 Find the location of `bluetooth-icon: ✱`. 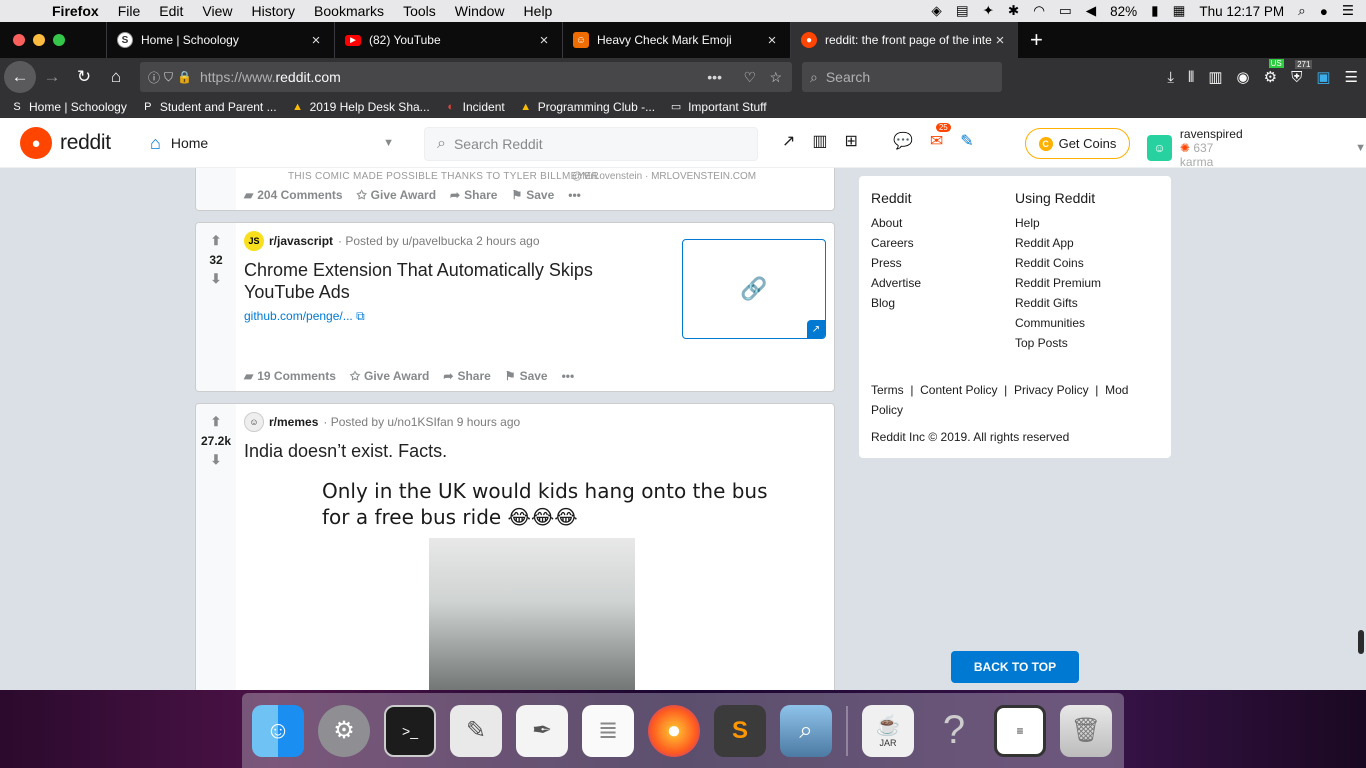

bluetooth-icon: ✱ is located at coordinates (1013, 11).